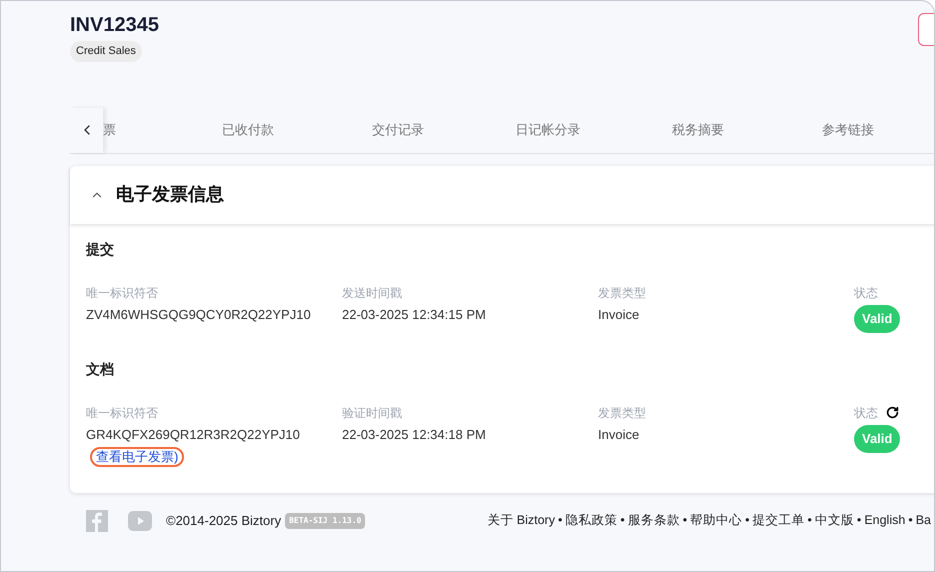  Describe the element at coordinates (97, 521) in the screenshot. I see `facebook-icon` at that location.